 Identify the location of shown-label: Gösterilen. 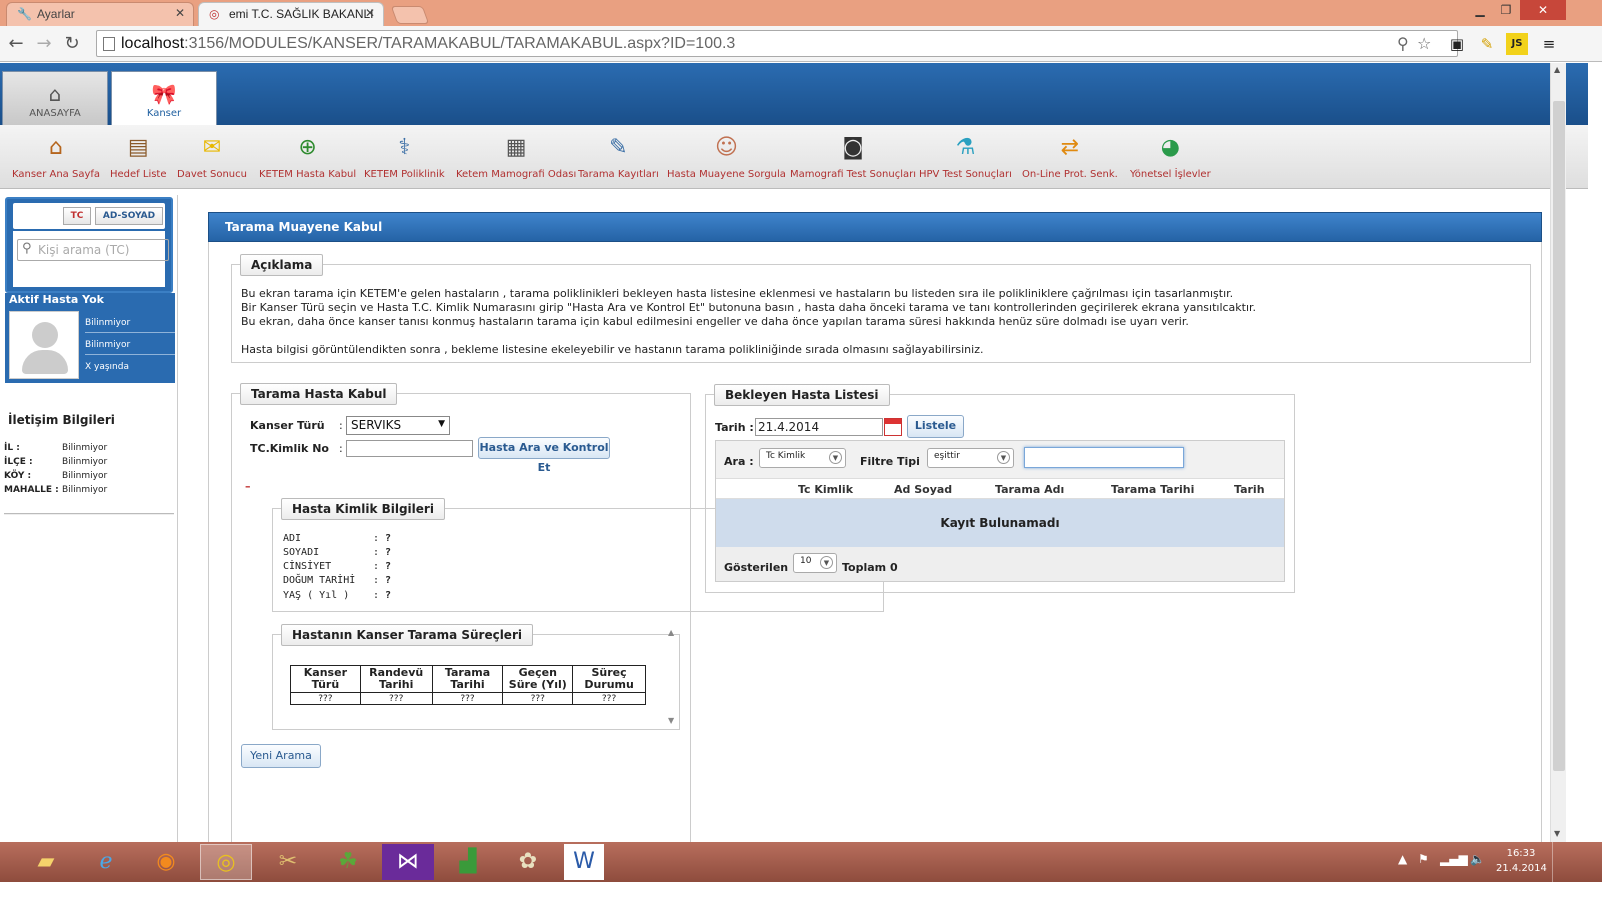
(756, 567).